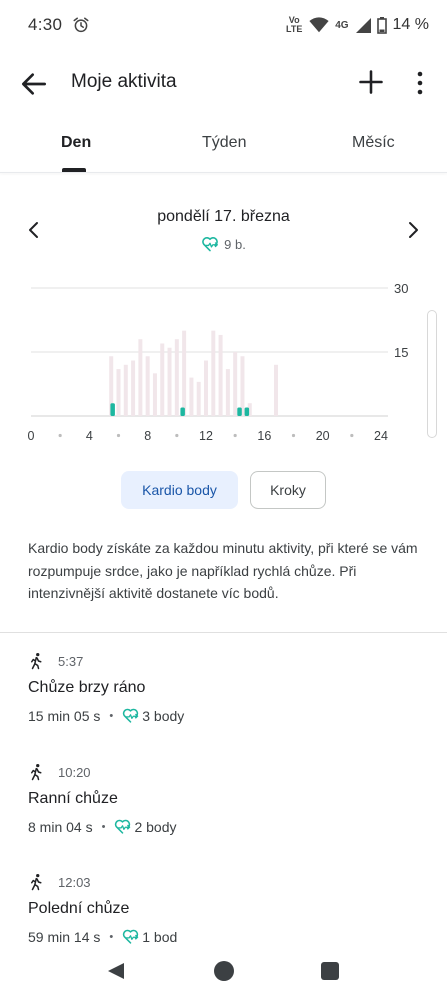 This screenshot has height=1000, width=447. Describe the element at coordinates (74, 772) in the screenshot. I see `activity-time: 10:20` at that location.